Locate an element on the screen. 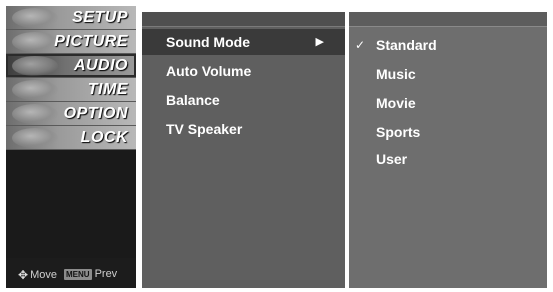  time-art-icon is located at coordinates (35, 90).